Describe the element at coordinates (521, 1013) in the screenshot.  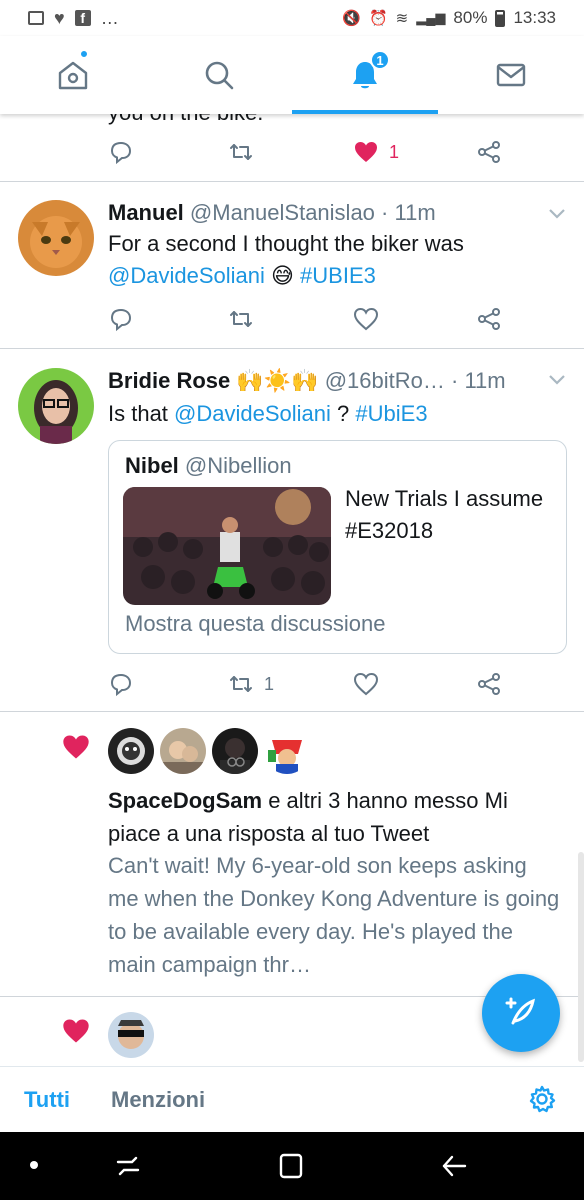
I see `compose-tweet-button` at that location.